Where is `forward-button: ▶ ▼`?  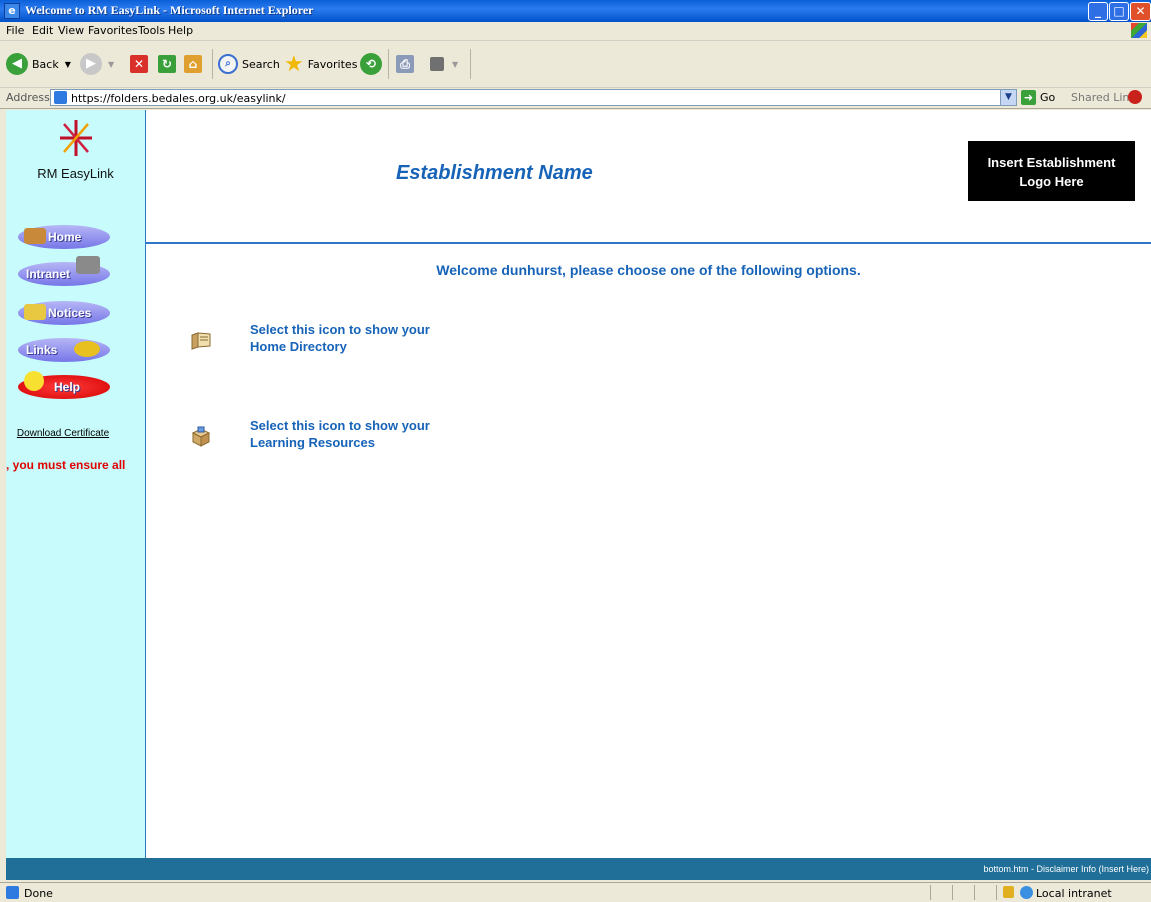
forward-button: ▶ ▼ is located at coordinates (97, 64).